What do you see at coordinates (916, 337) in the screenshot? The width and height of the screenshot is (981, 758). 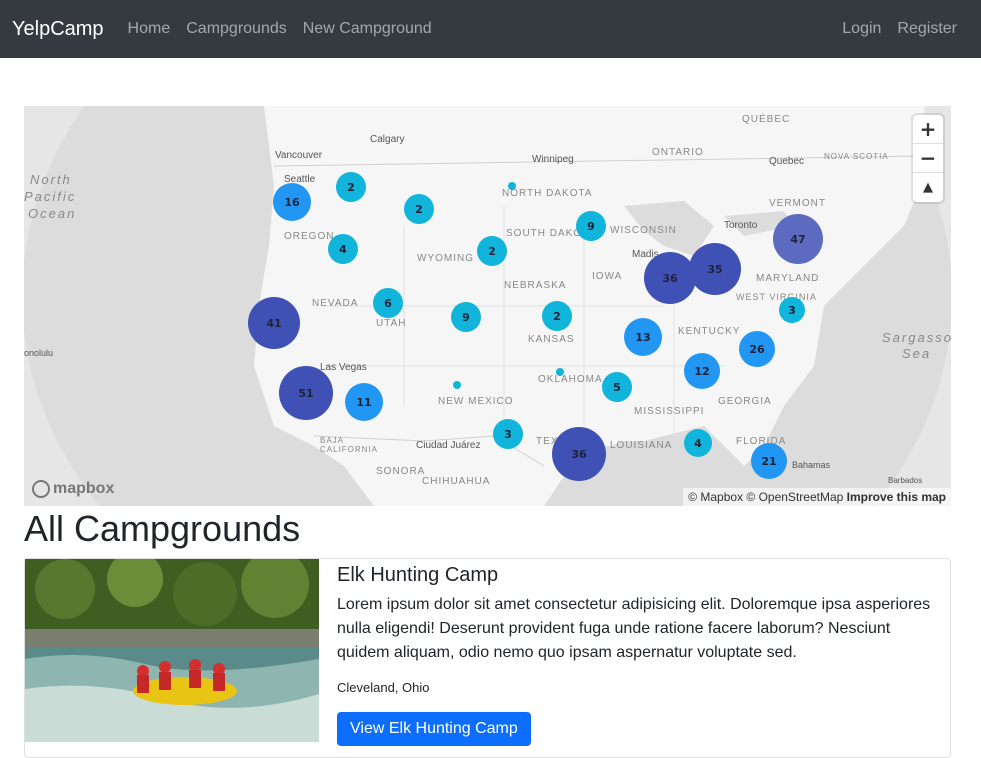 I see `map-label-sargasso: Sargasso` at bounding box center [916, 337].